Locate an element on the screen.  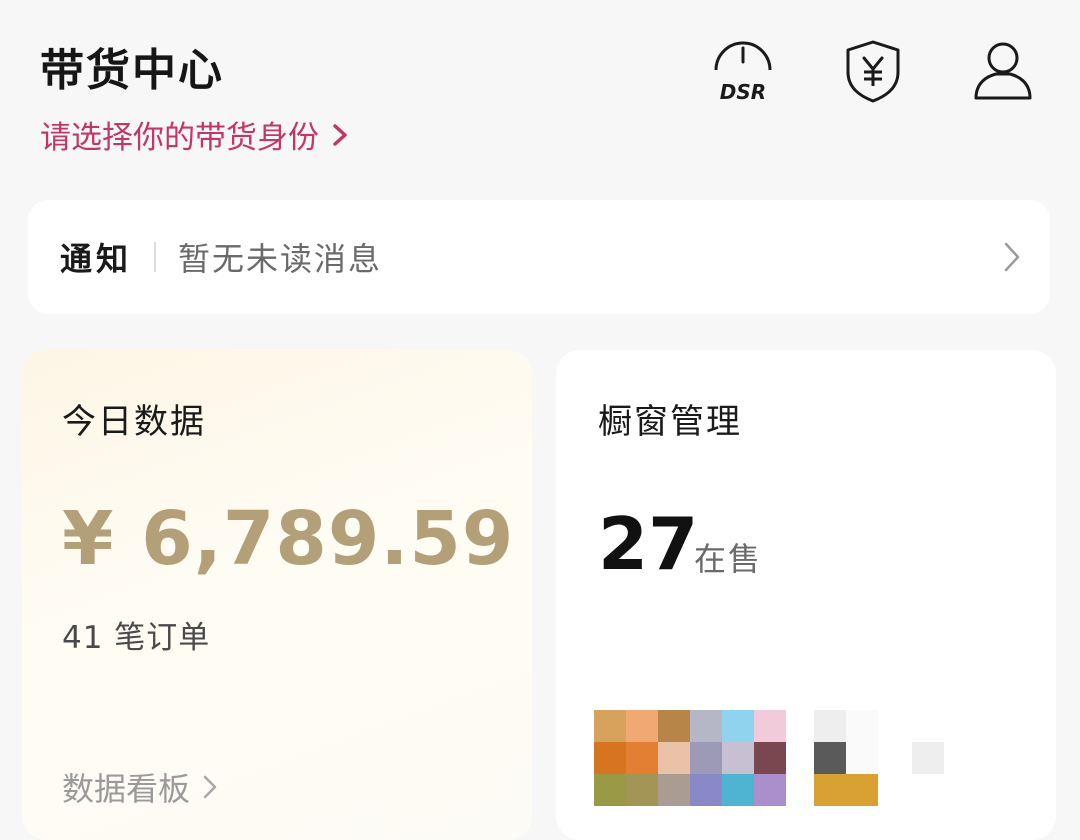
today-sales-amount: ¥ 6,789.59 is located at coordinates (288, 539).